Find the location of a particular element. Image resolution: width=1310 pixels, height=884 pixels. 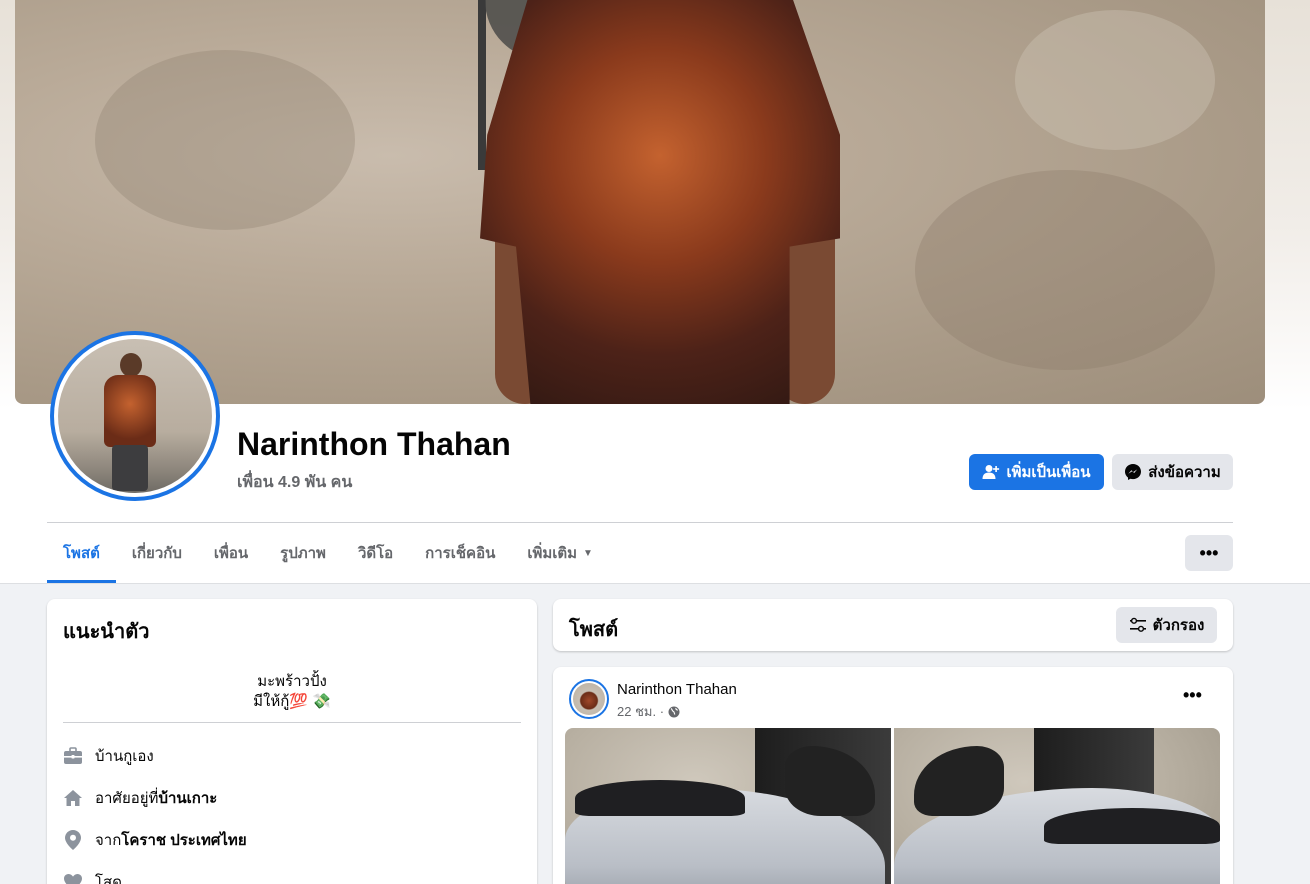

post-author-avatar is located at coordinates (589, 699).